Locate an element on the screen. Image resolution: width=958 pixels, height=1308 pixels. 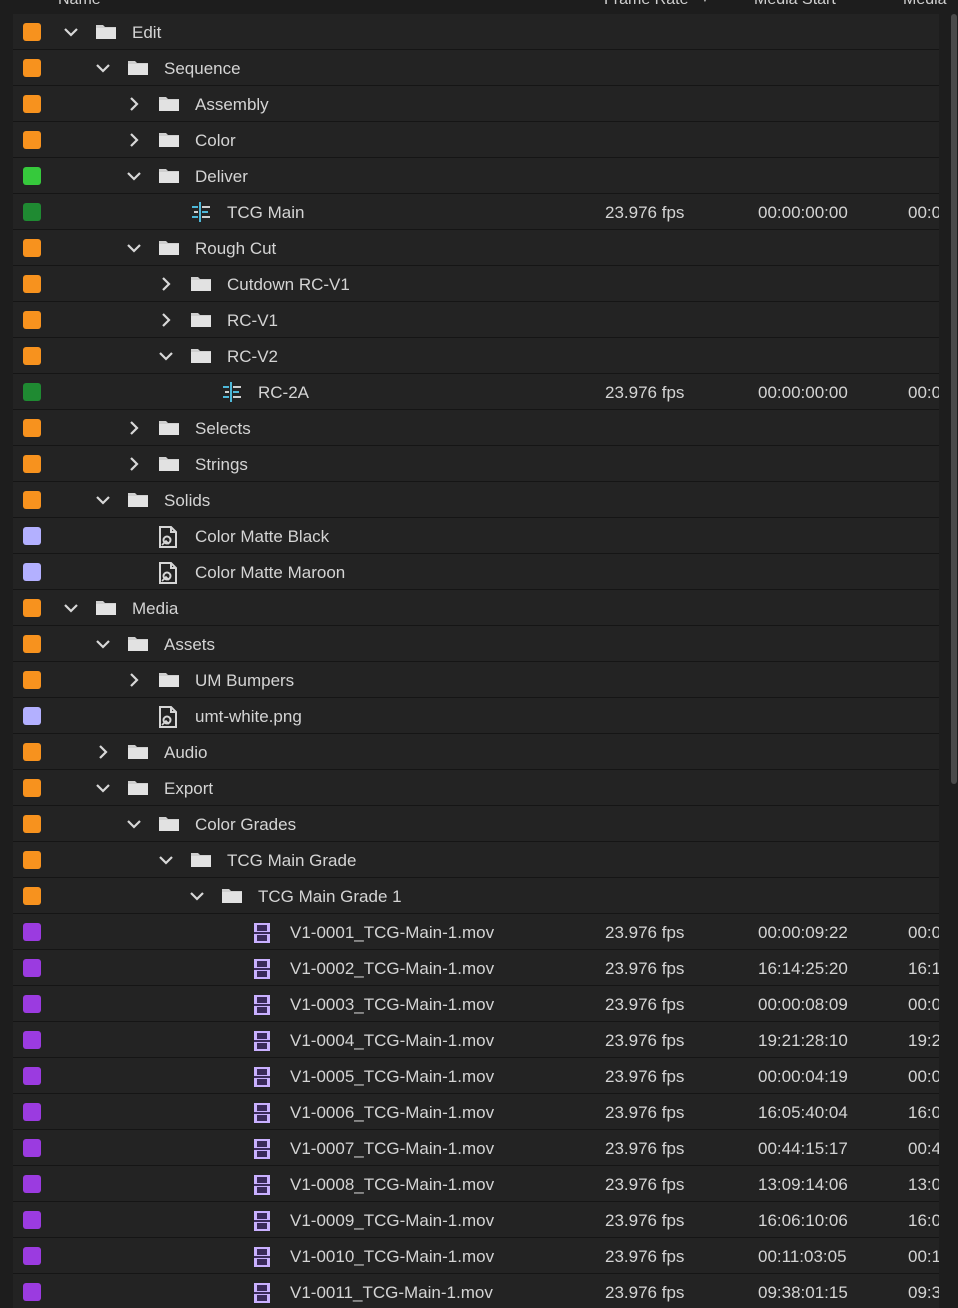
item-name: Assets is located at coordinates (189, 645).